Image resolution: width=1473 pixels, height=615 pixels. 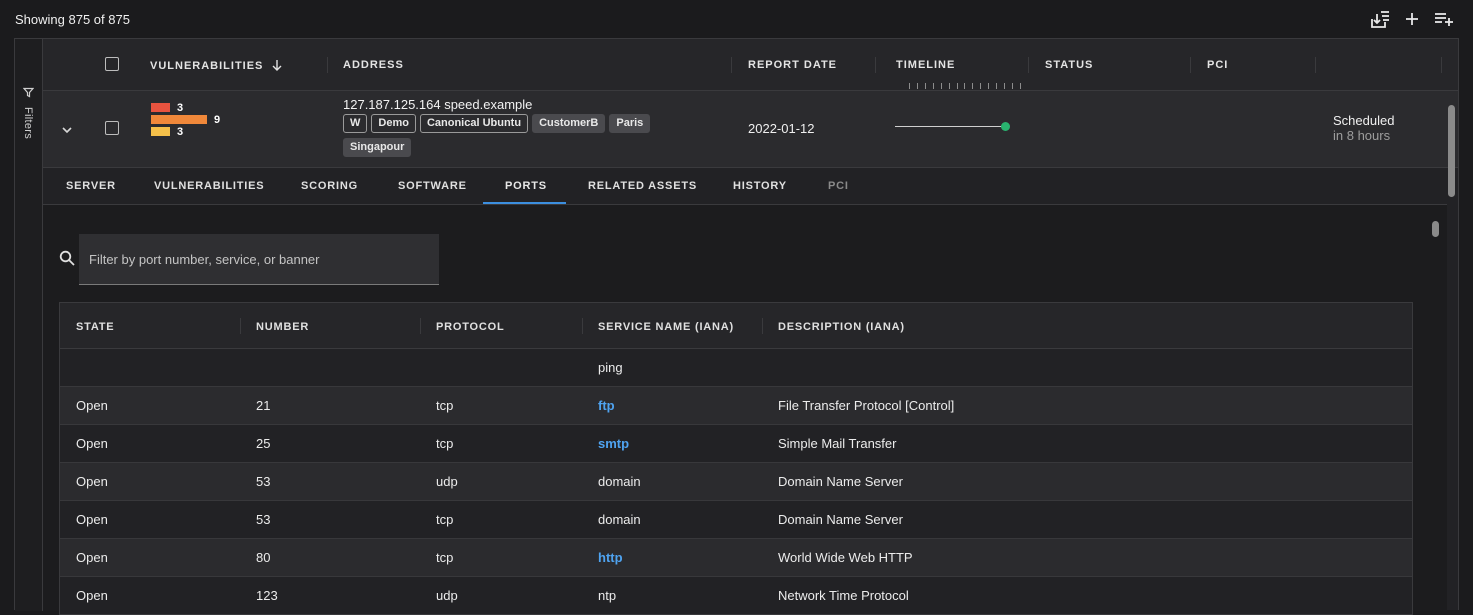 I want to click on schedule-time: in 8 hours, so click(x=1362, y=135).